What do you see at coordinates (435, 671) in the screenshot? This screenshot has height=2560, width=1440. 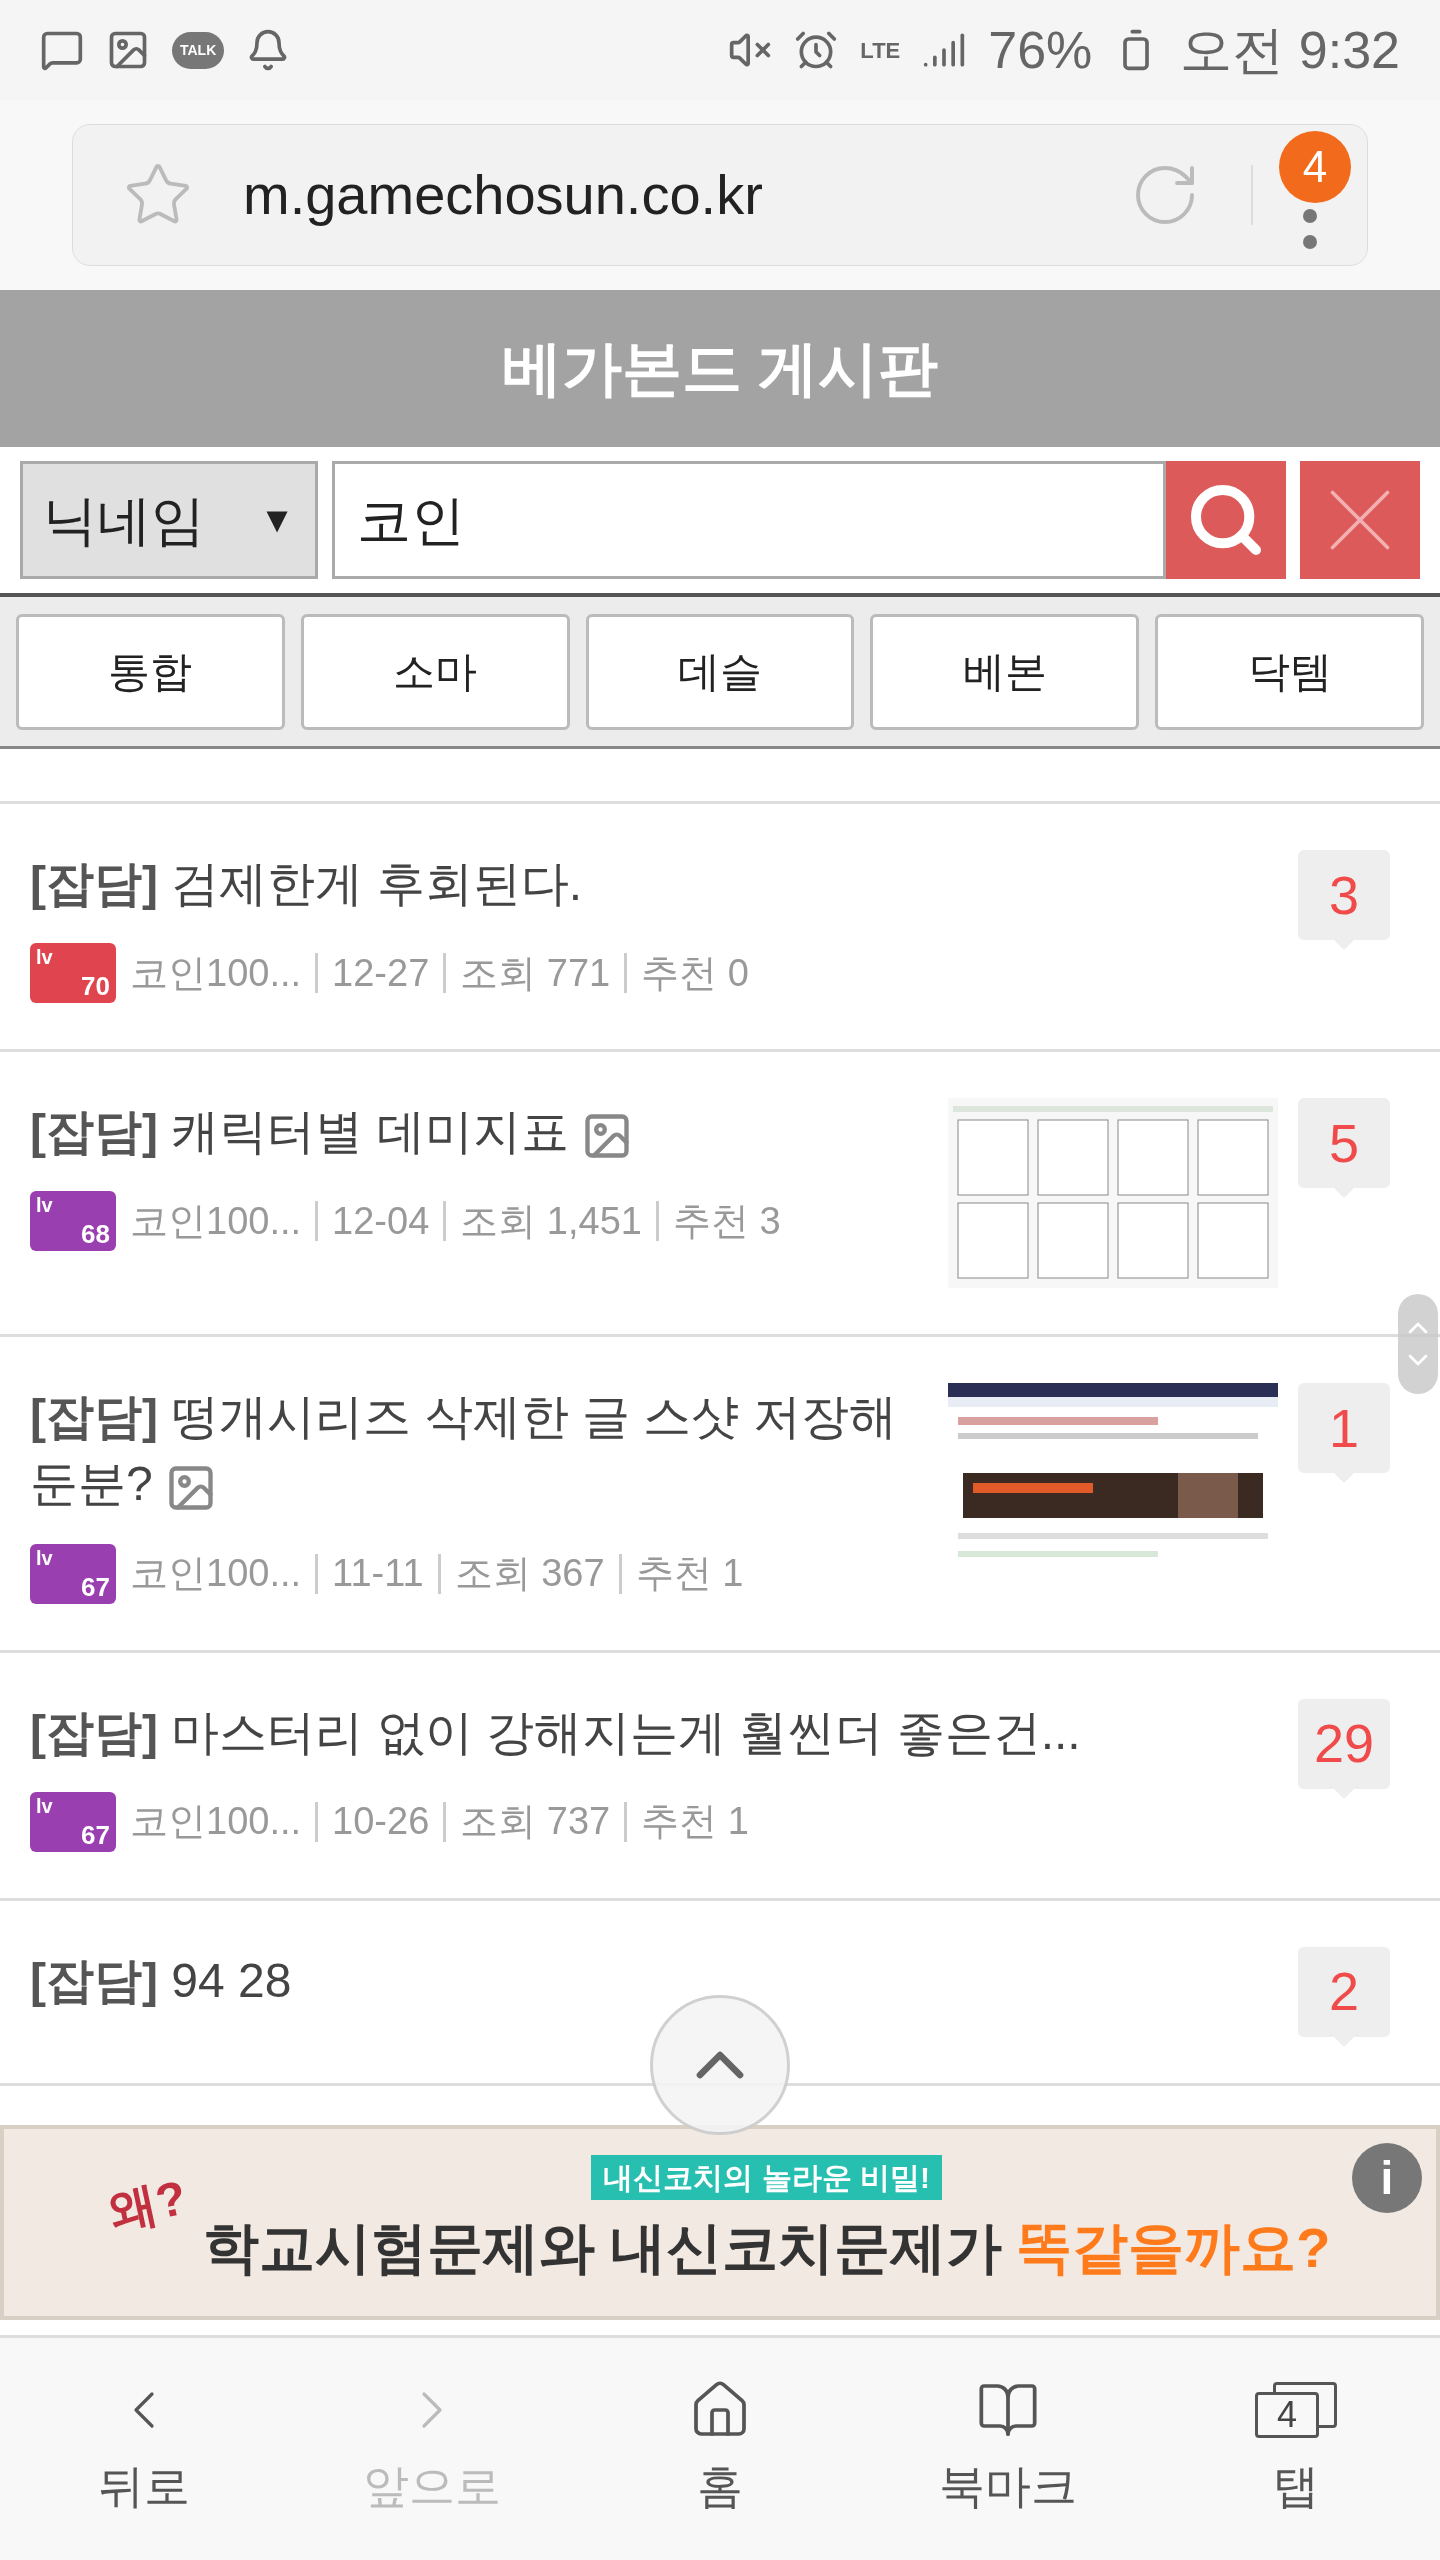 I see `category-tab: 소마` at bounding box center [435, 671].